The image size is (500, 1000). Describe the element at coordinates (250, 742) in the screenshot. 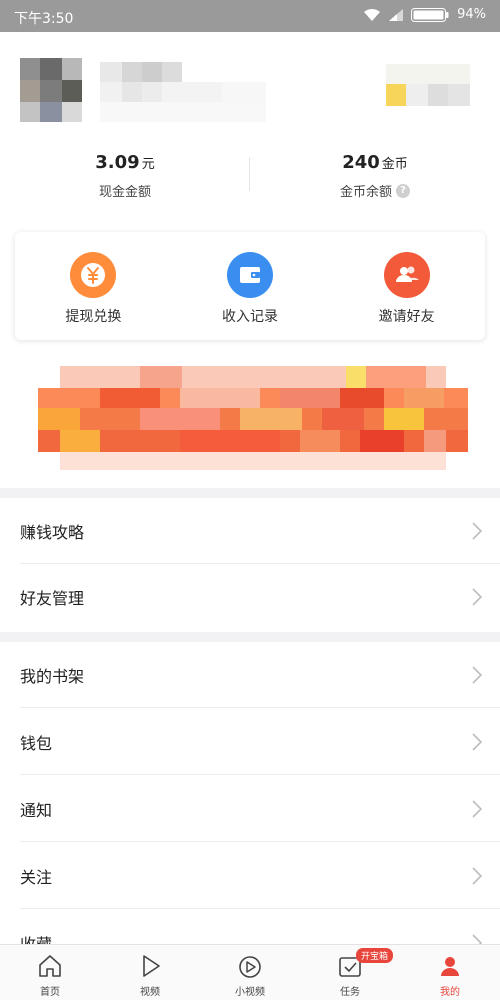

I see `menu-item-wallet: 钱包` at that location.